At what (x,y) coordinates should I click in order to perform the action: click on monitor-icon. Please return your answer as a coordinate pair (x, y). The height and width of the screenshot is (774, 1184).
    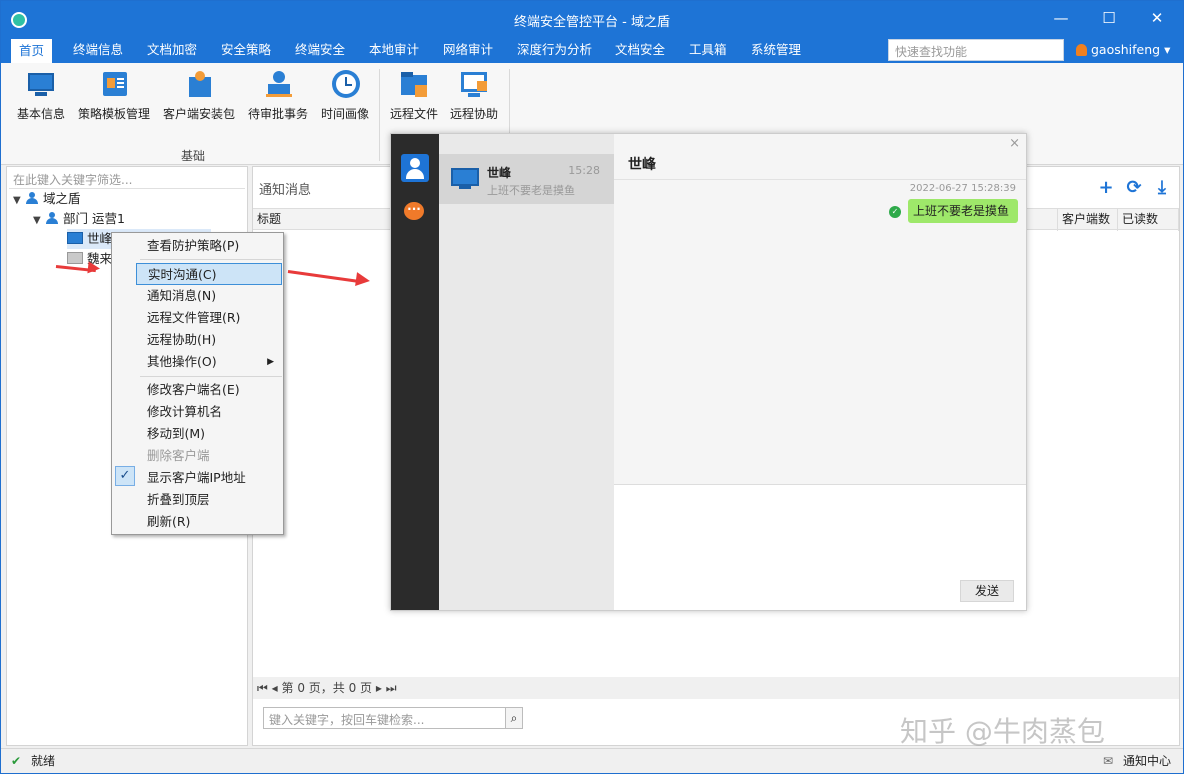
    Looking at the image, I should click on (465, 177).